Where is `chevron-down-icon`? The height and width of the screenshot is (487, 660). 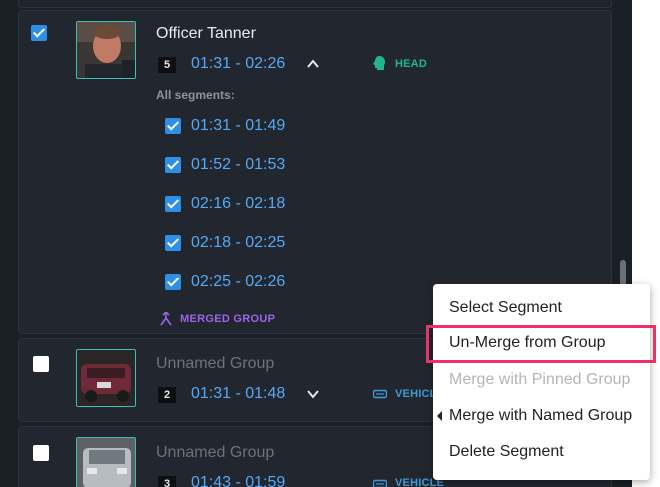
chevron-down-icon is located at coordinates (313, 394).